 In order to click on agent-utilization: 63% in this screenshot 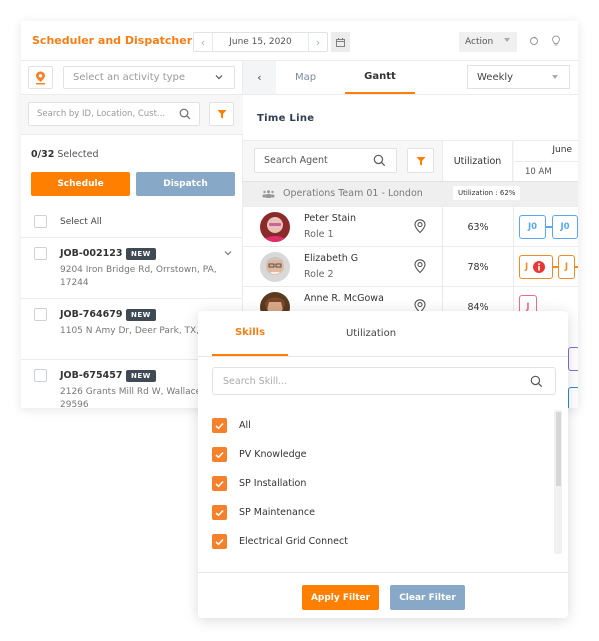, I will do `click(478, 227)`.